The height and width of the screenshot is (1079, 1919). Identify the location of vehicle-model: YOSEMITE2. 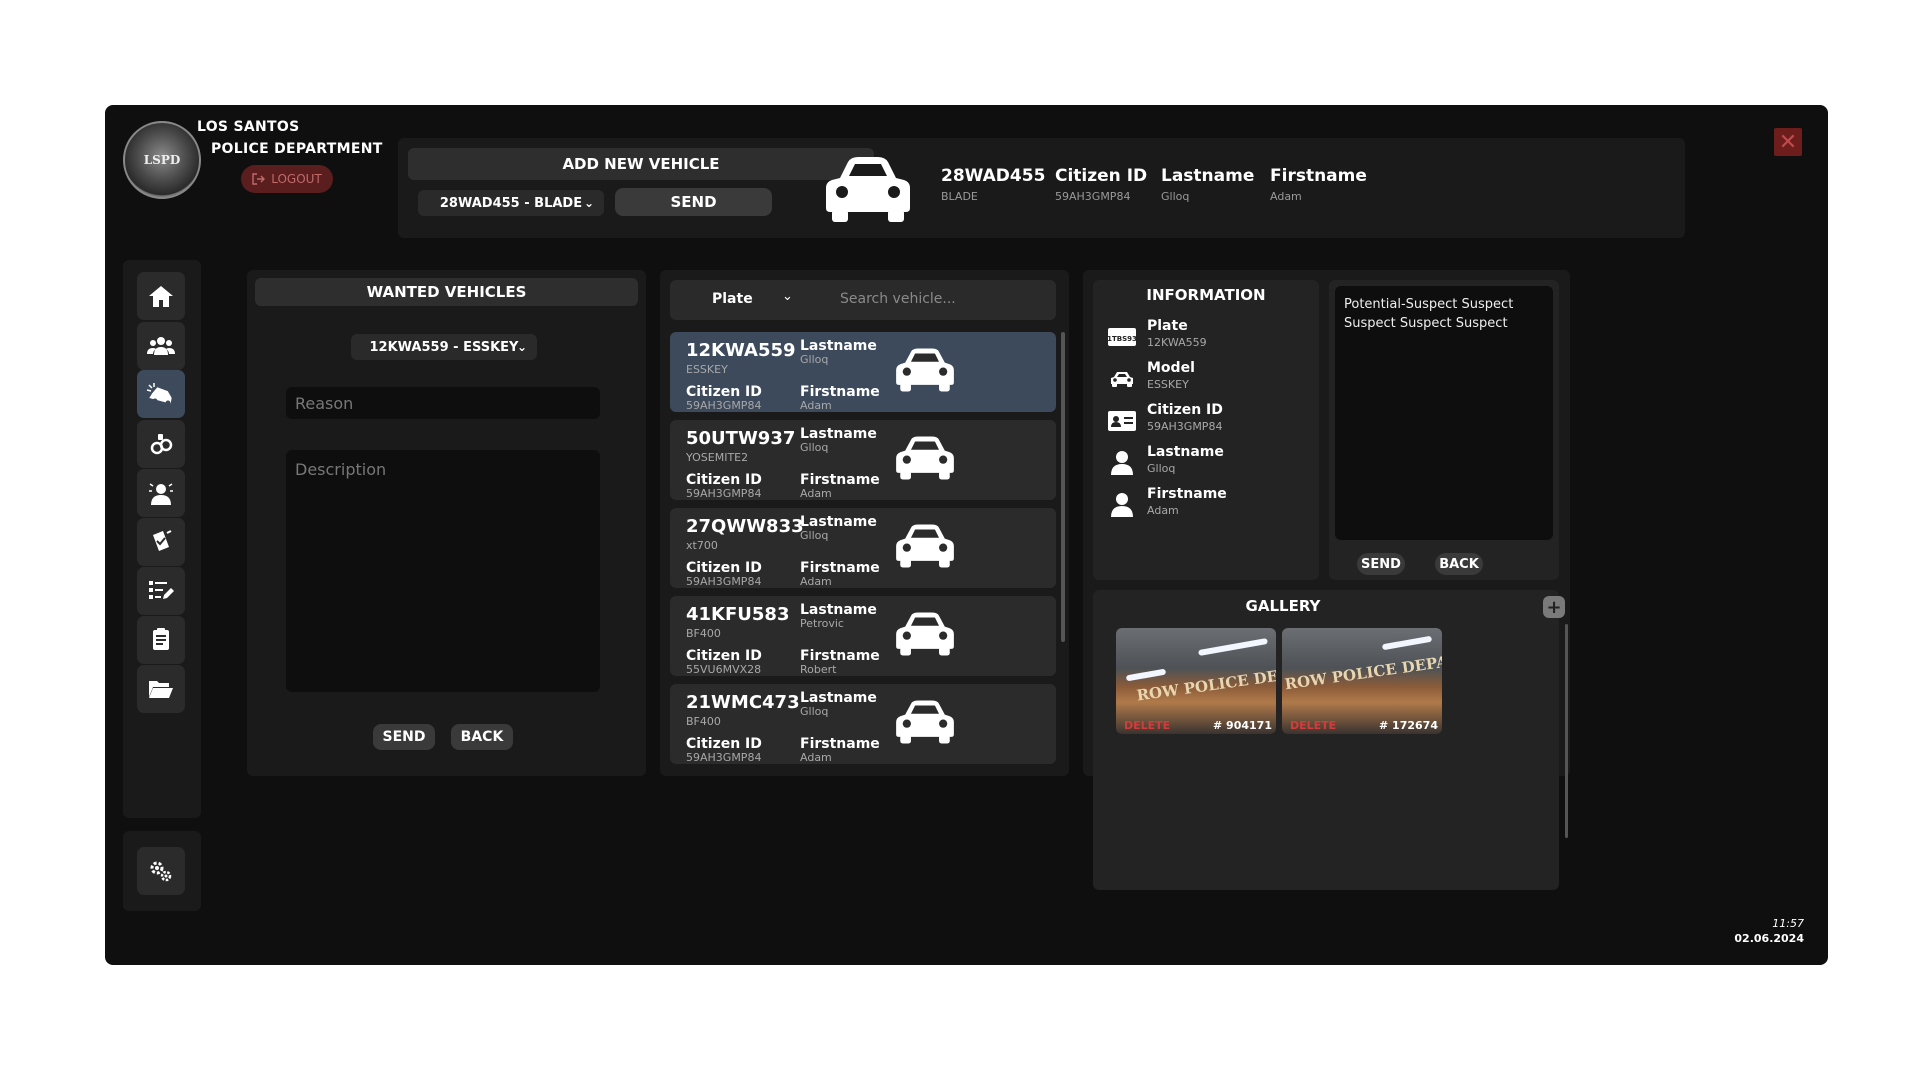
(717, 457).